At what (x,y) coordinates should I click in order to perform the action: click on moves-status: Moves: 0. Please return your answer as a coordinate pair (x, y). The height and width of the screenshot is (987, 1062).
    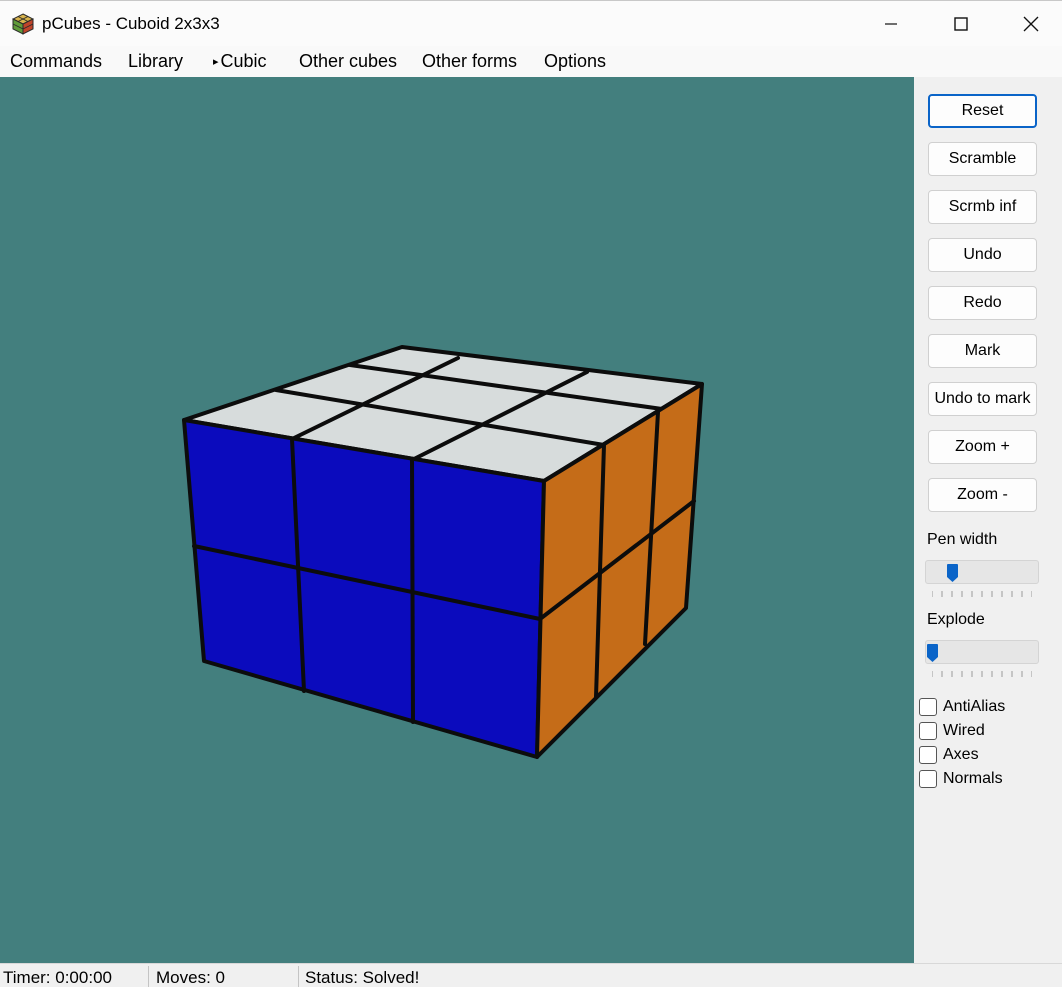
    Looking at the image, I should click on (190, 977).